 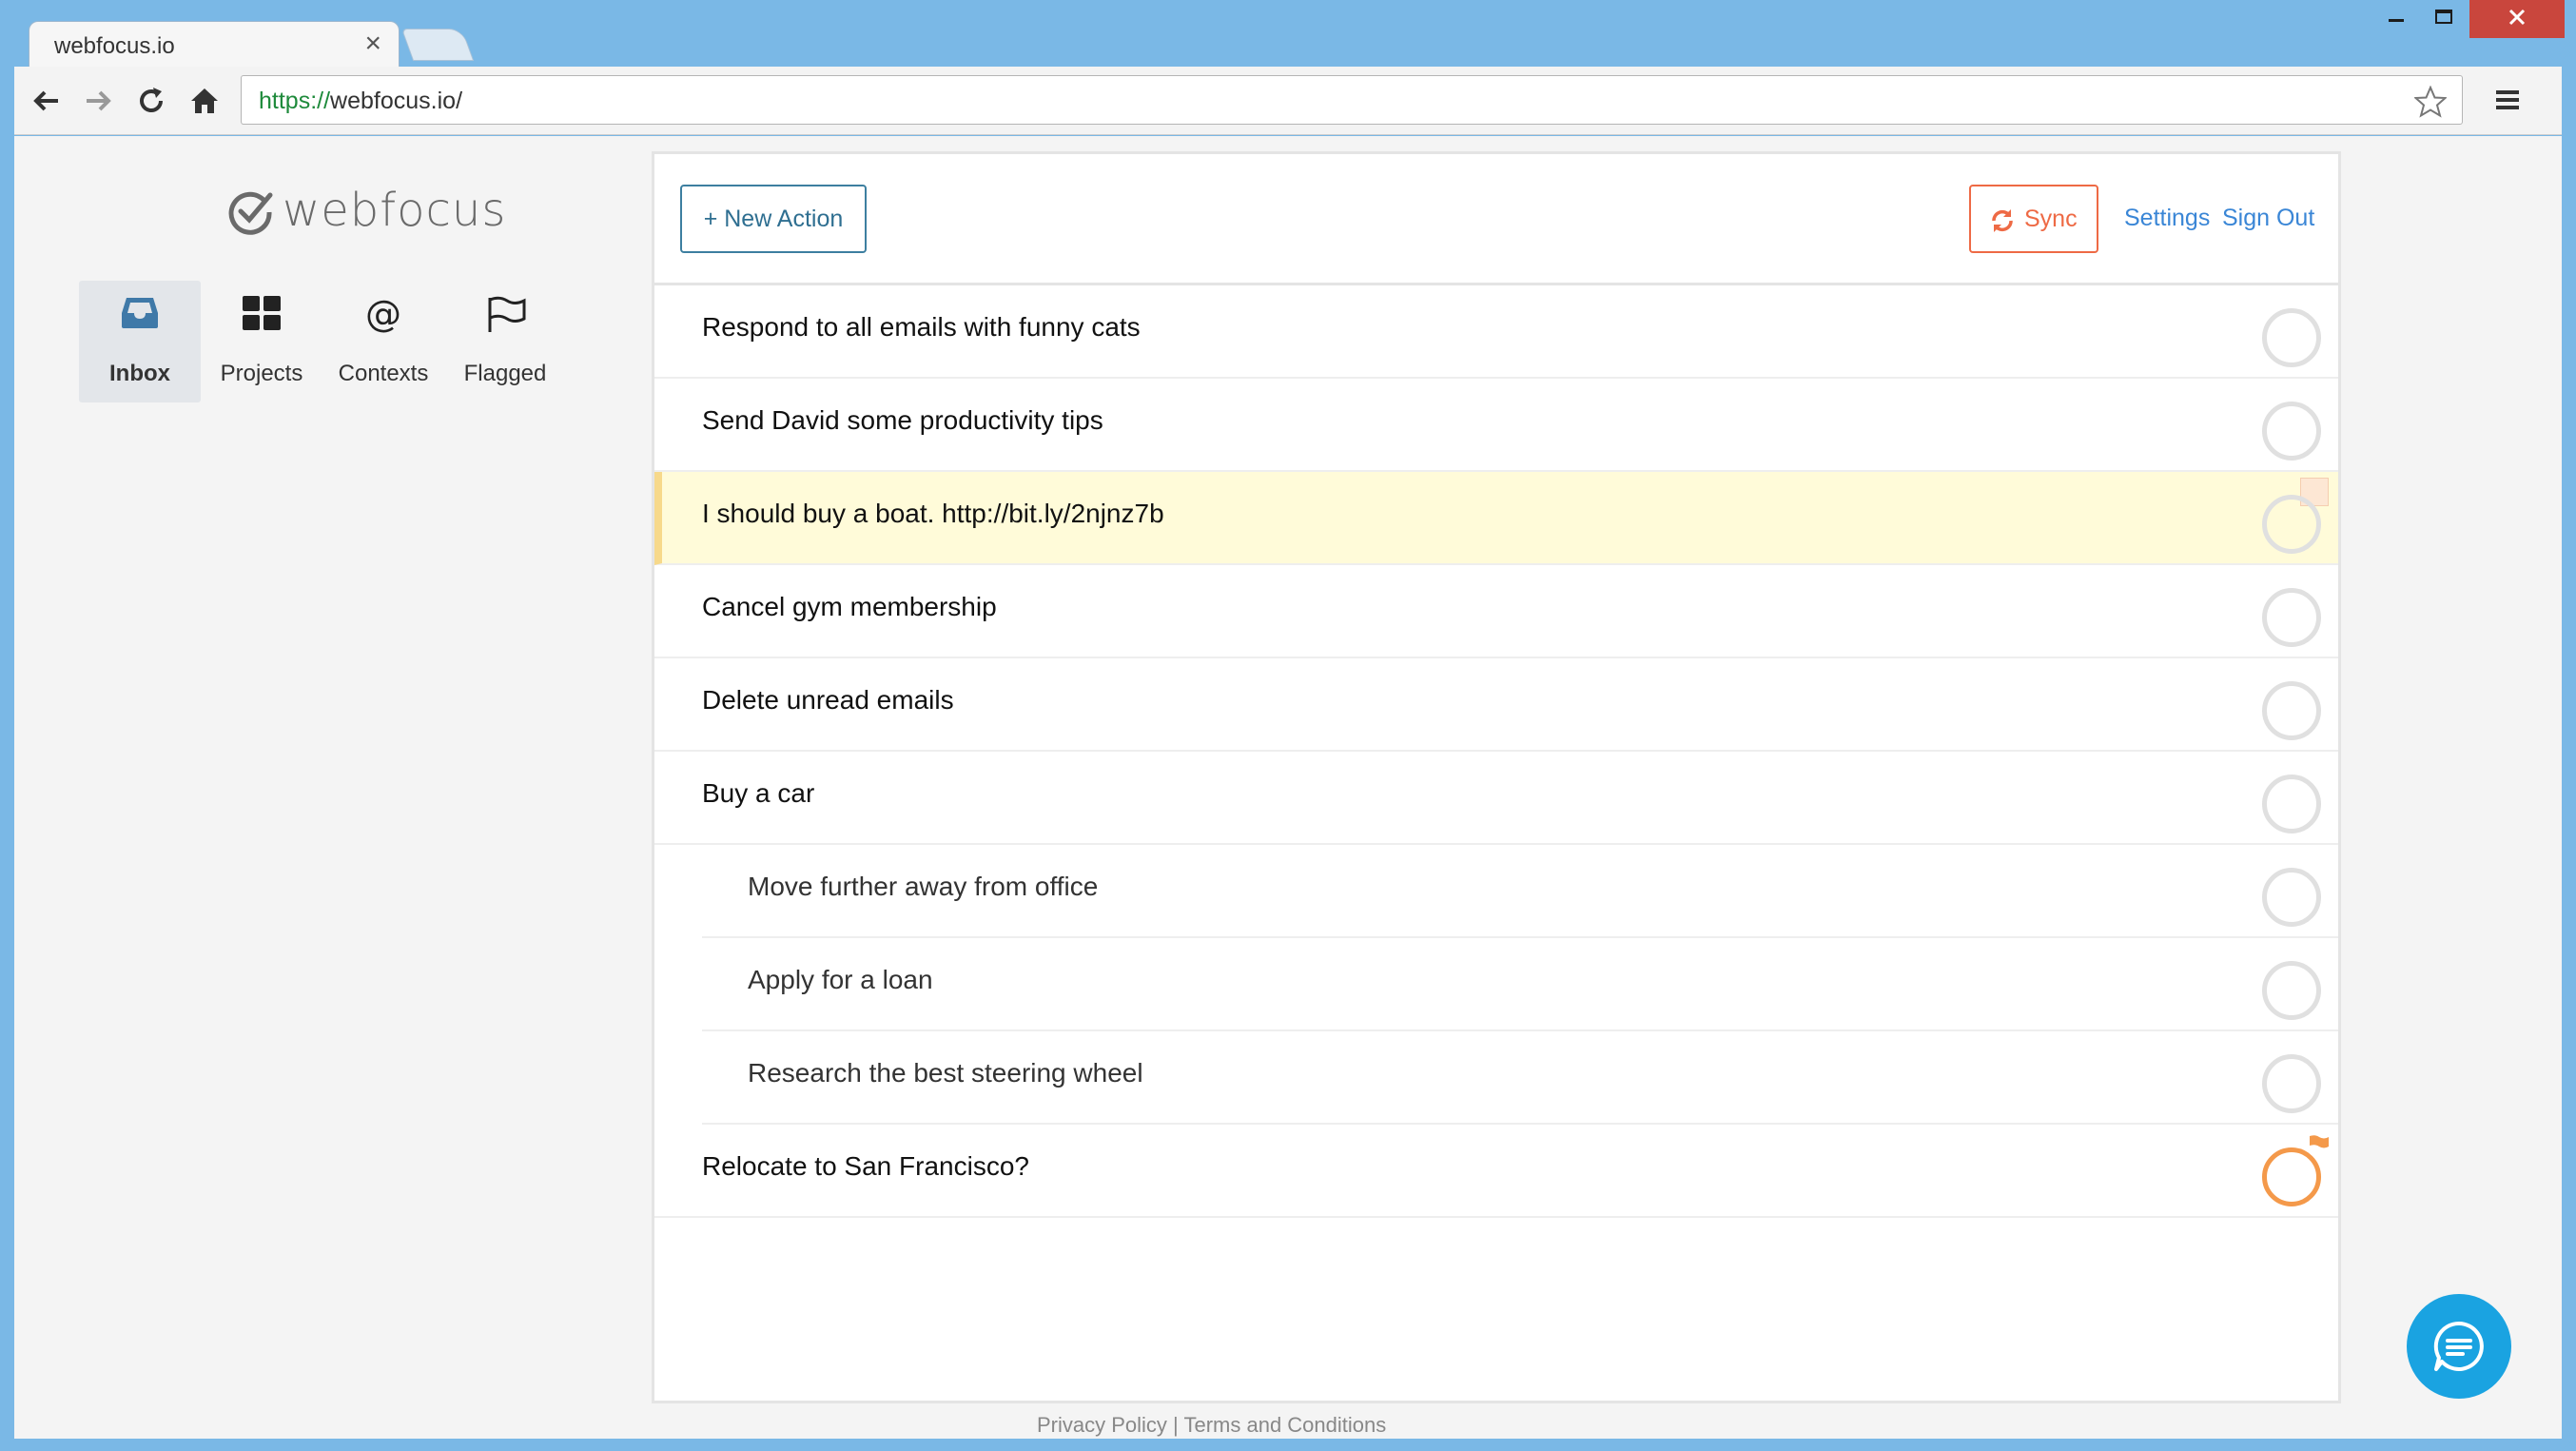 I want to click on terms-link: Terms and Conditions, so click(x=1285, y=1425).